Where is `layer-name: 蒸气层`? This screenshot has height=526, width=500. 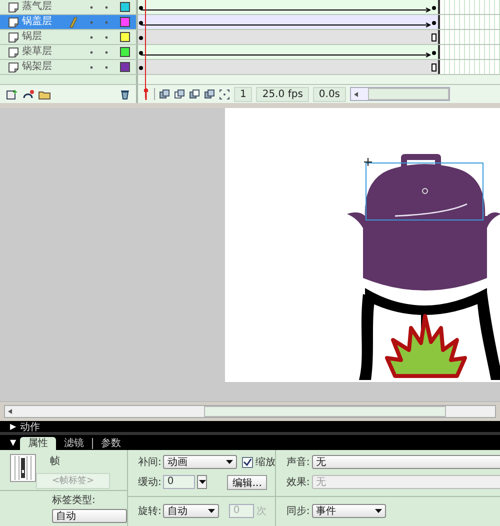
layer-name: 蒸气层 is located at coordinates (37, 7).